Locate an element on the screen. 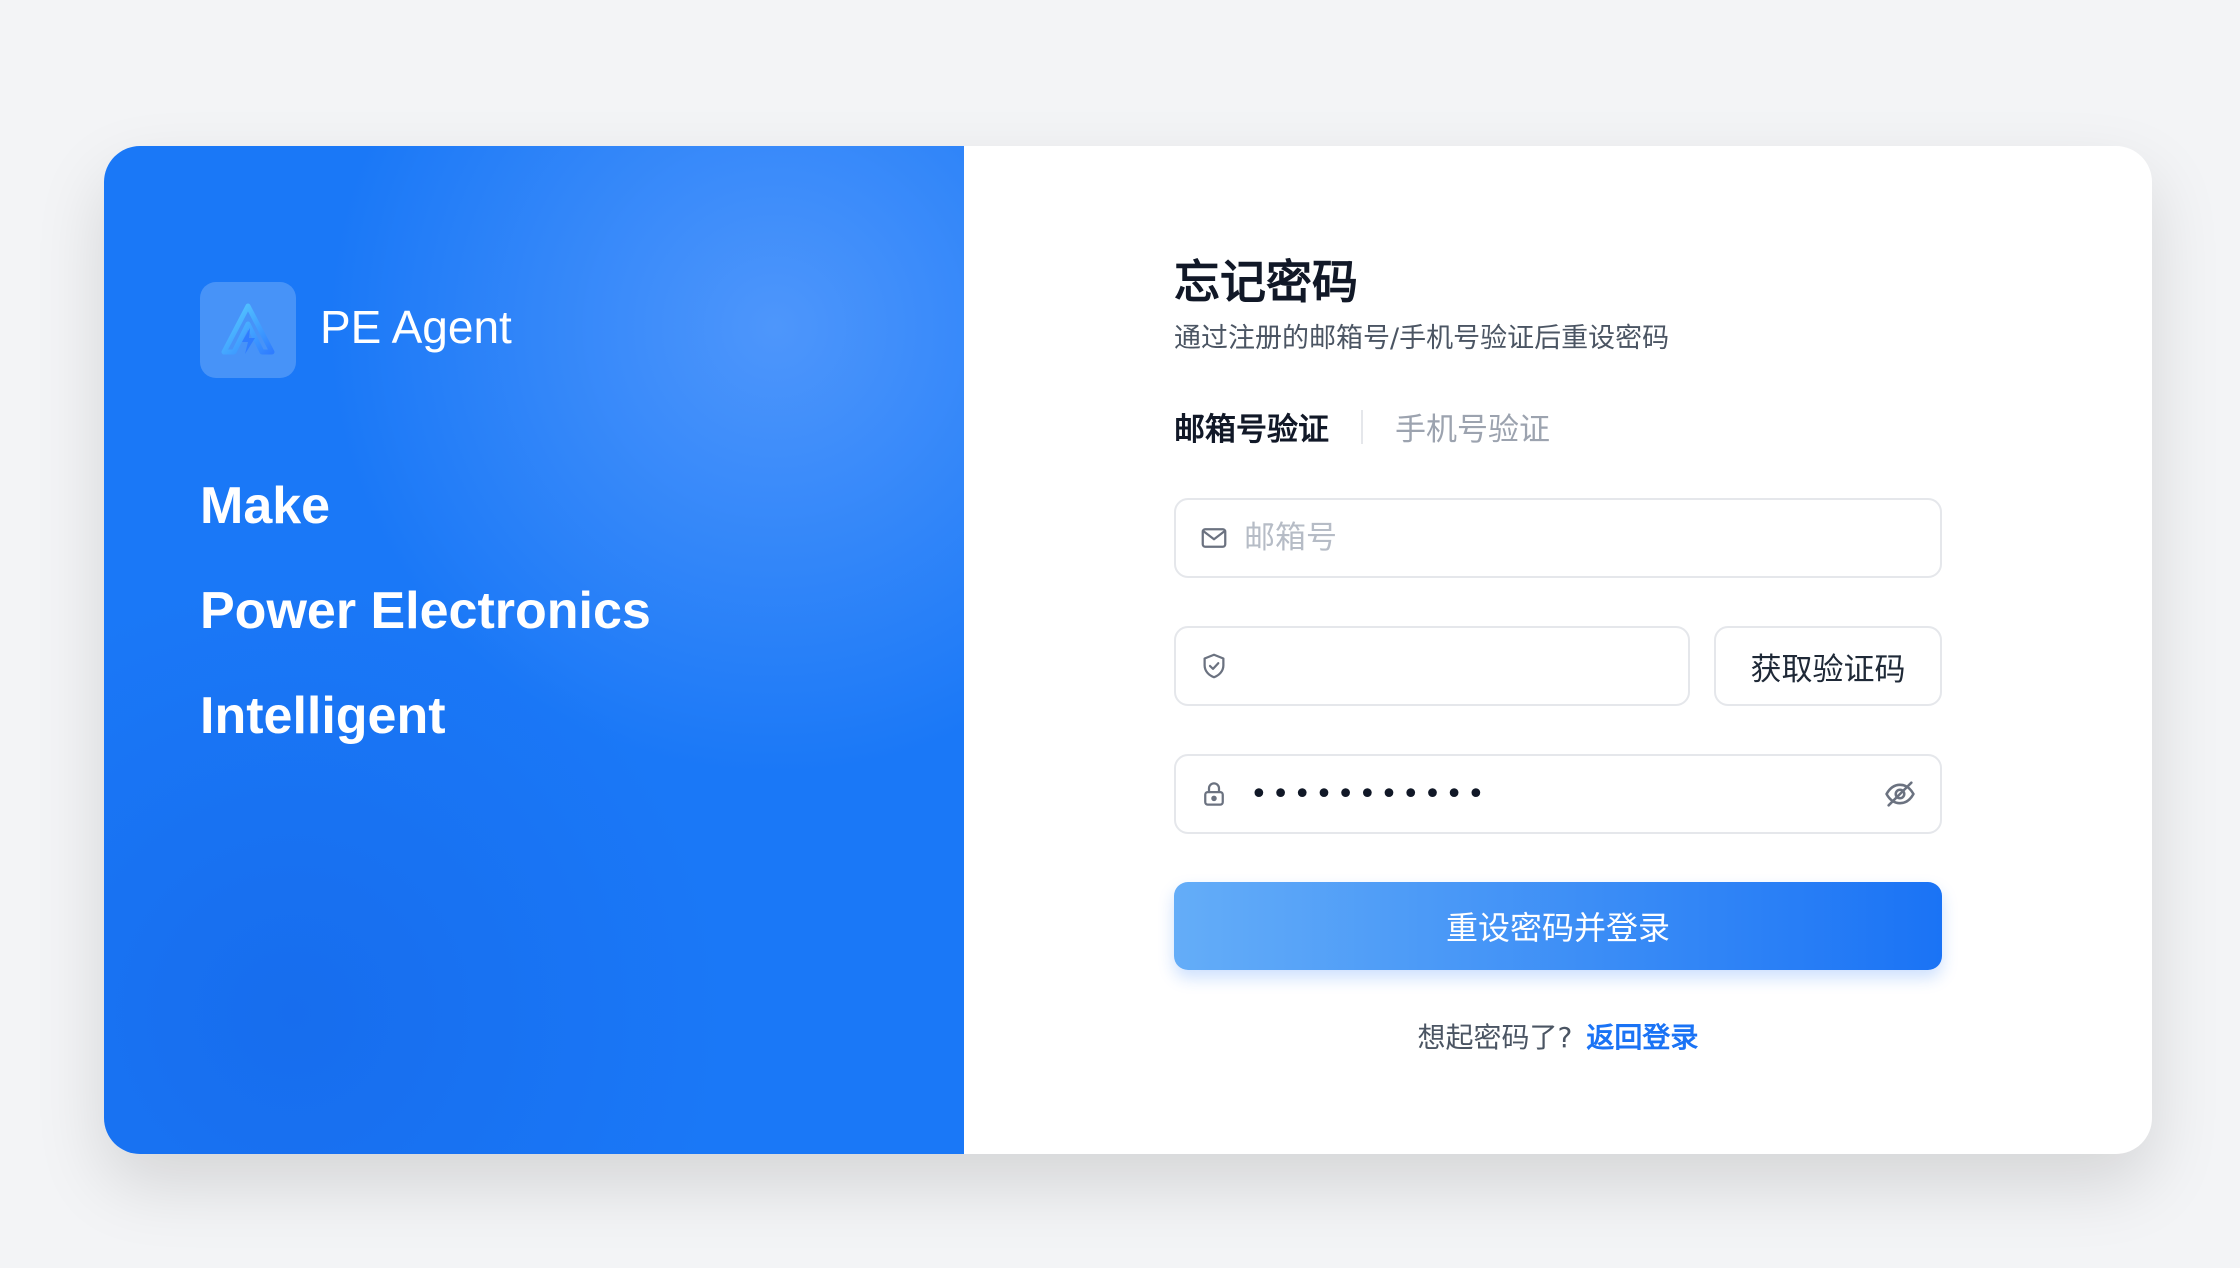  tab-phone-verify: 手机号验证 is located at coordinates (1472, 426).